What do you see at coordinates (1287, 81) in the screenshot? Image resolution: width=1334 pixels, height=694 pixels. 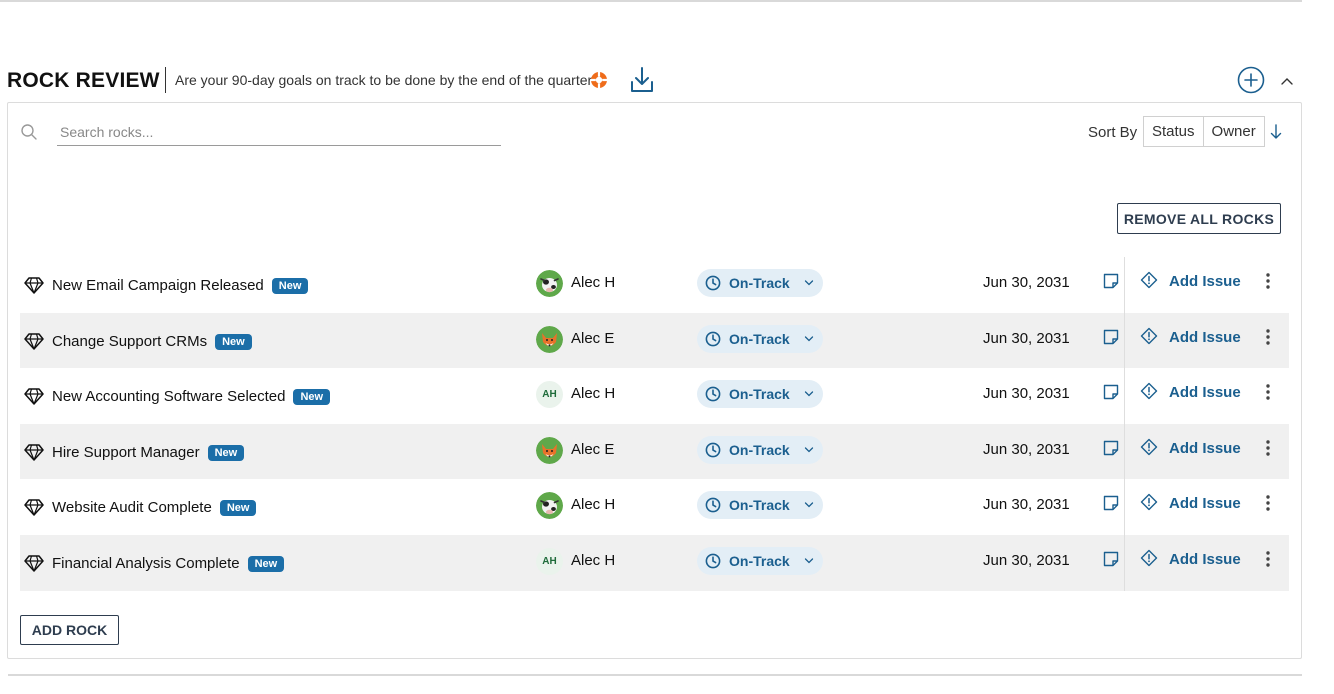 I see `chevron-up-icon` at bounding box center [1287, 81].